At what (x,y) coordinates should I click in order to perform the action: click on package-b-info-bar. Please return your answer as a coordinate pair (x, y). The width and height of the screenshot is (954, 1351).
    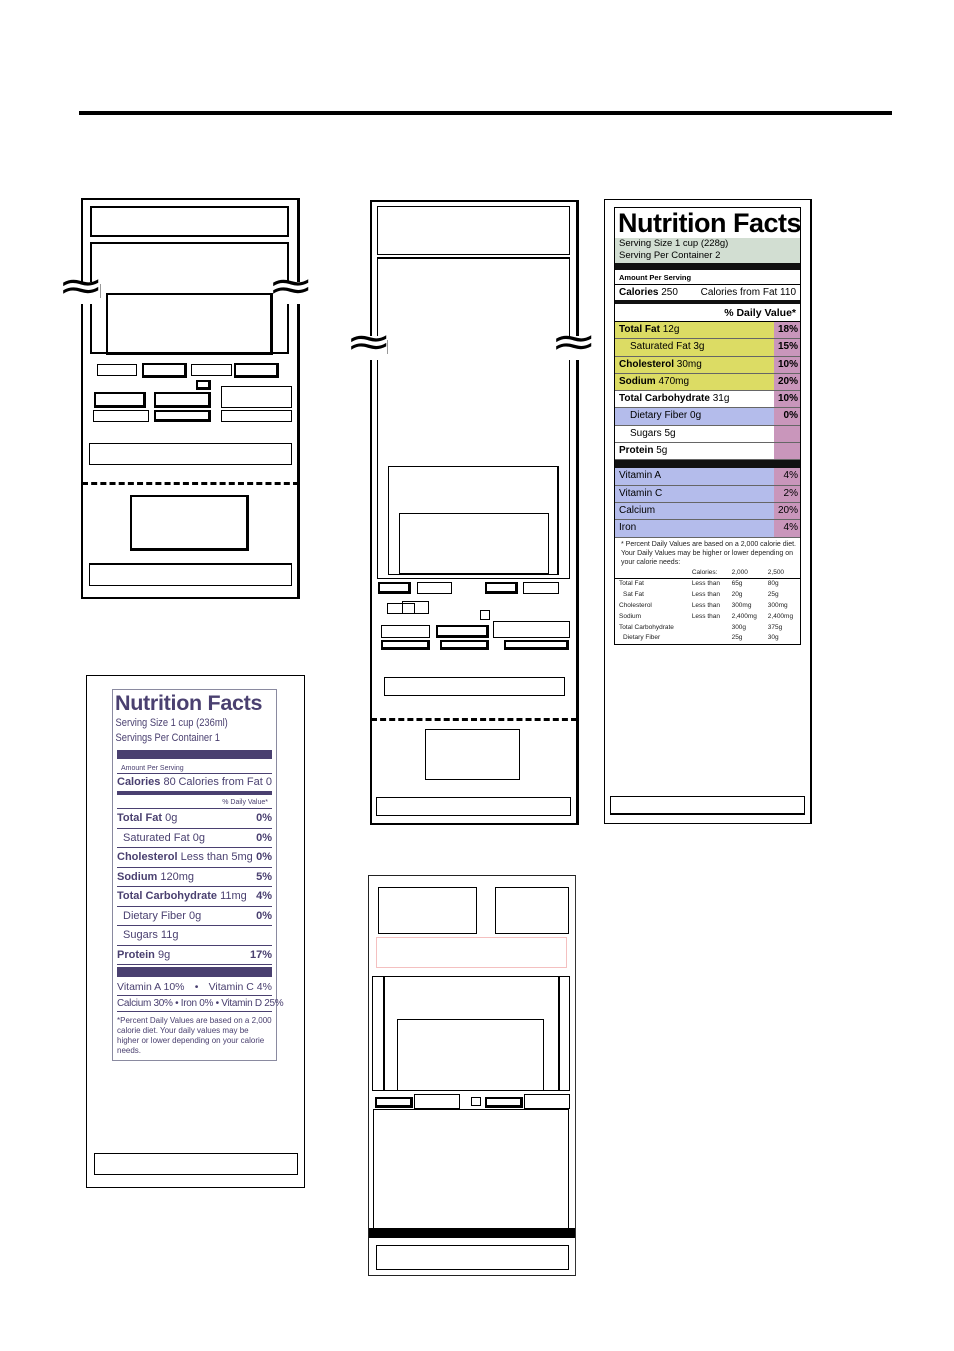
    Looking at the image, I should click on (474, 686).